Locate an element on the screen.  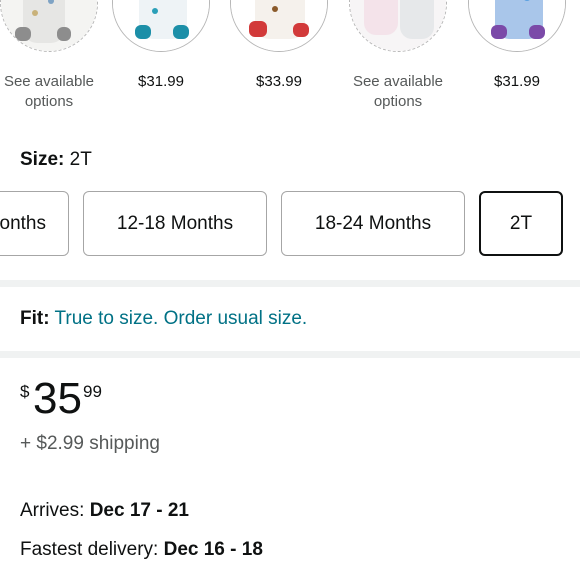
size-option-12-18-months-label: 12-18 Months is located at coordinates (175, 223).